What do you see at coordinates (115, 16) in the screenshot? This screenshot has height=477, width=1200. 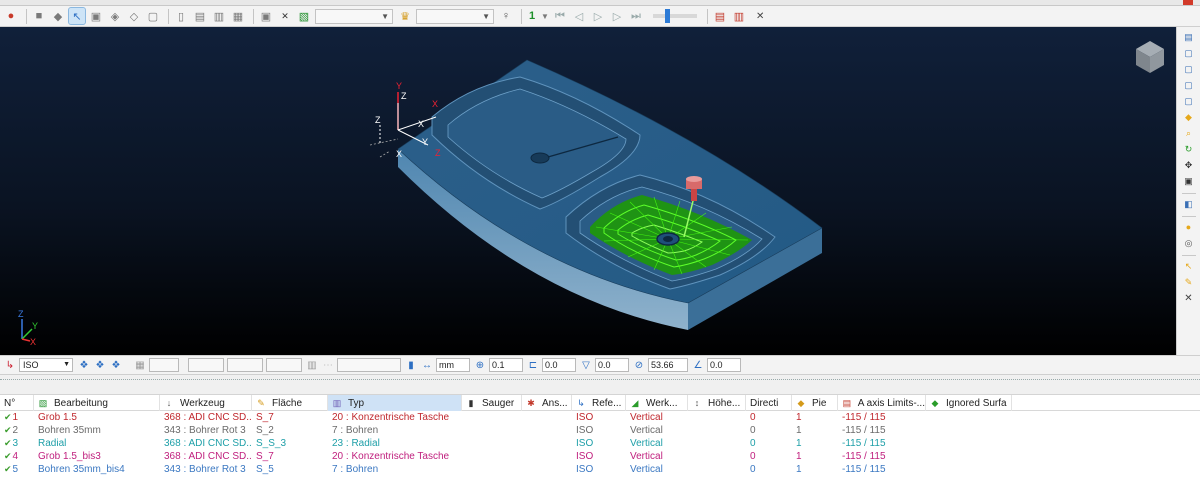 I see `cube-back-icon: ◈` at bounding box center [115, 16].